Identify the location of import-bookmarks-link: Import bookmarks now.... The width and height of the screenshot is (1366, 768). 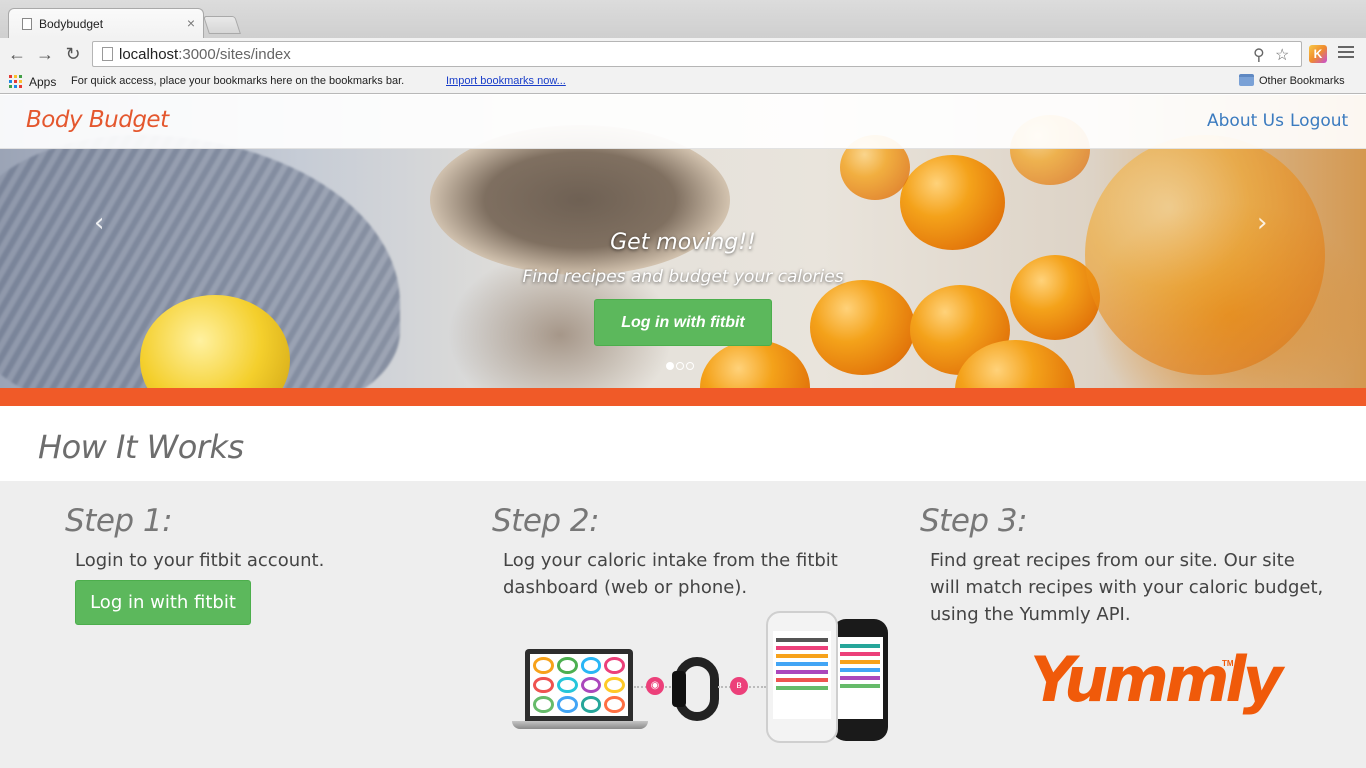
(506, 81).